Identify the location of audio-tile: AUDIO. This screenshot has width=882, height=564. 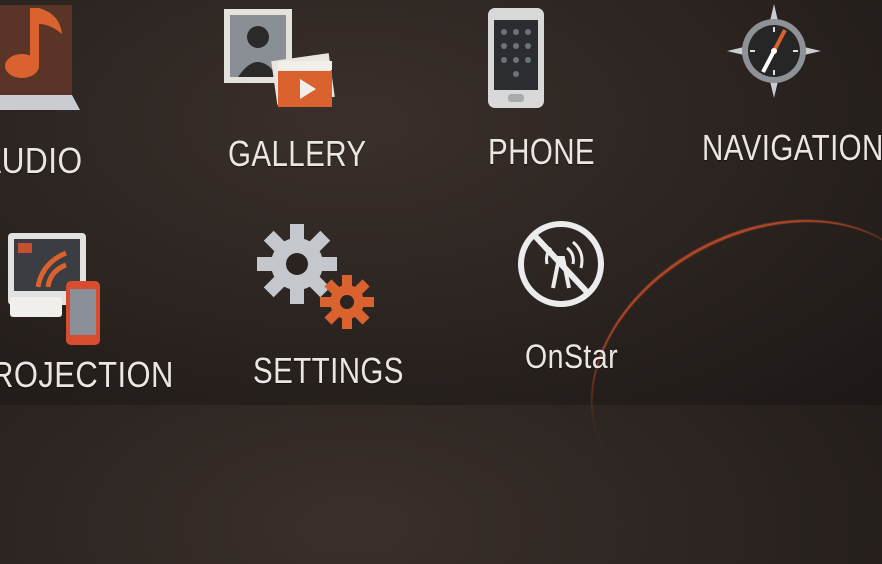
(65, 95).